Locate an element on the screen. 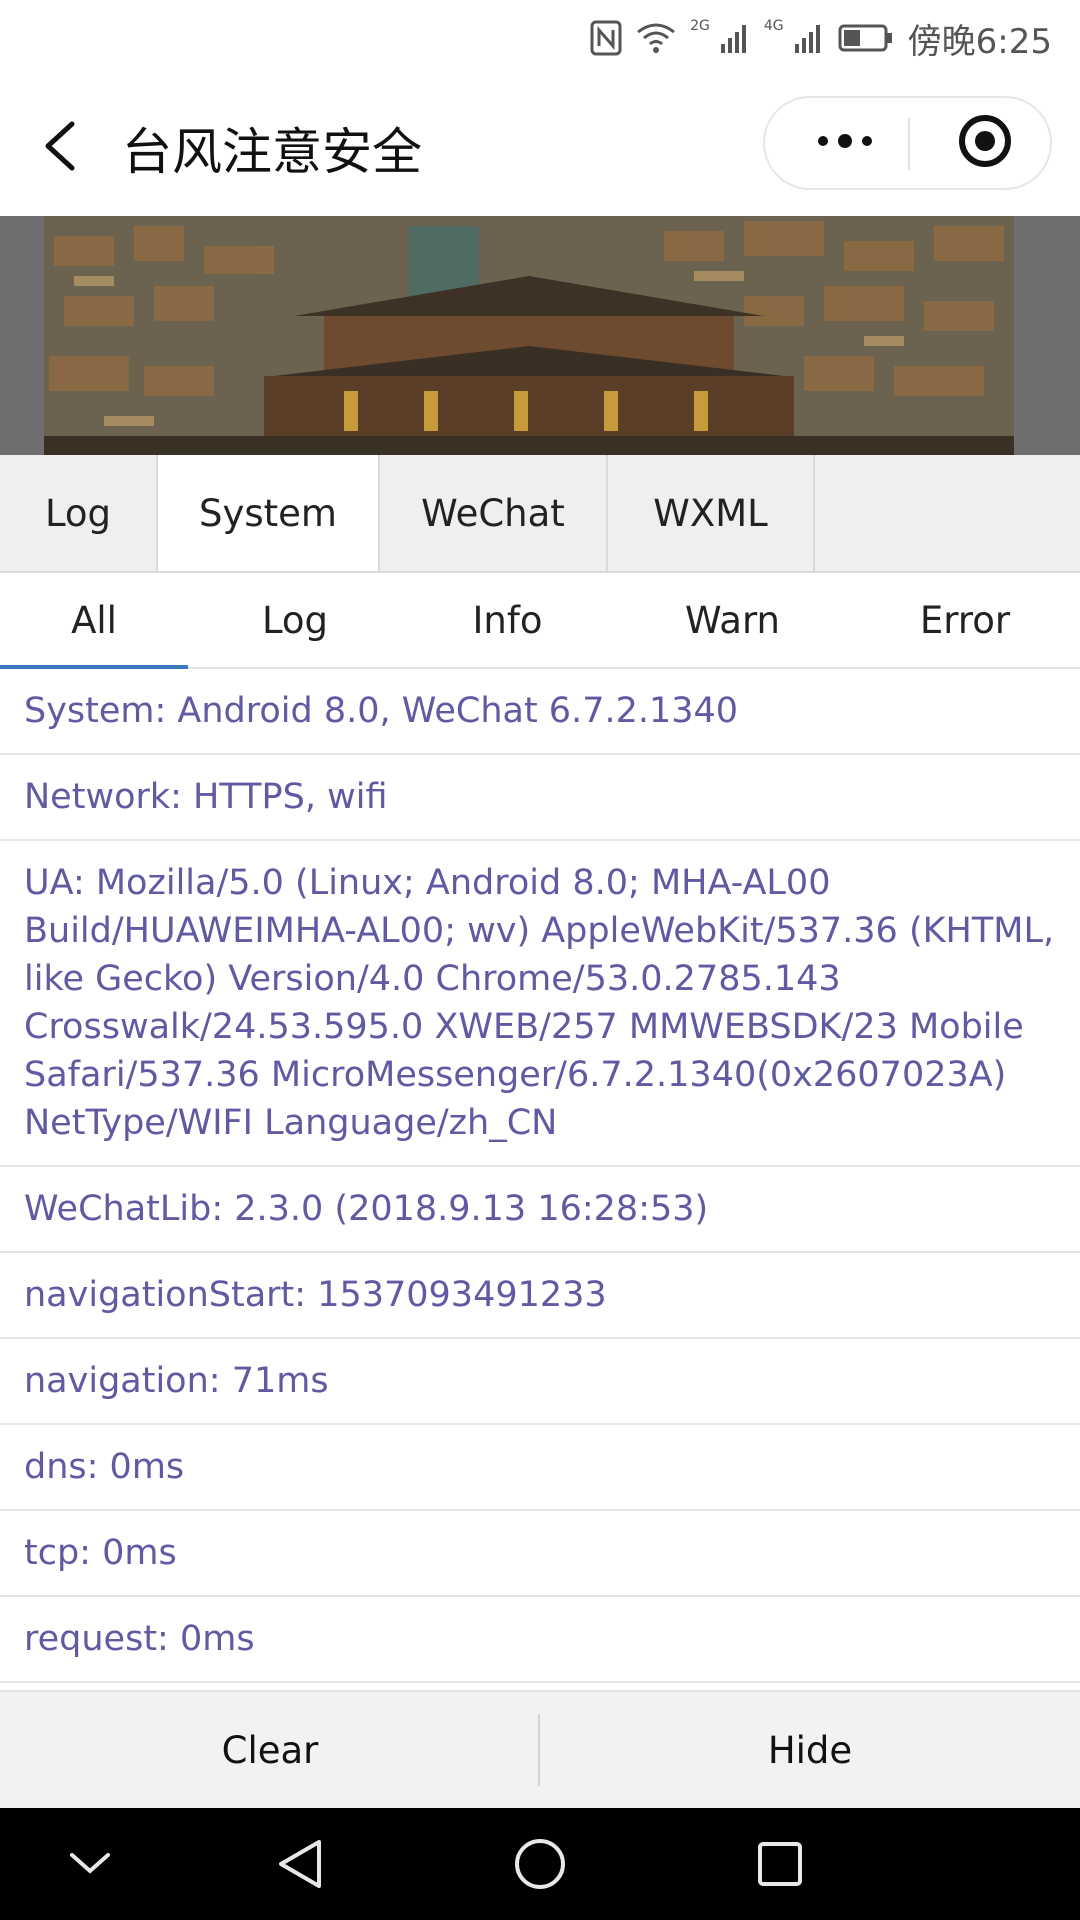  log-row-network: Network: HTTPS, wifi is located at coordinates (540, 798).